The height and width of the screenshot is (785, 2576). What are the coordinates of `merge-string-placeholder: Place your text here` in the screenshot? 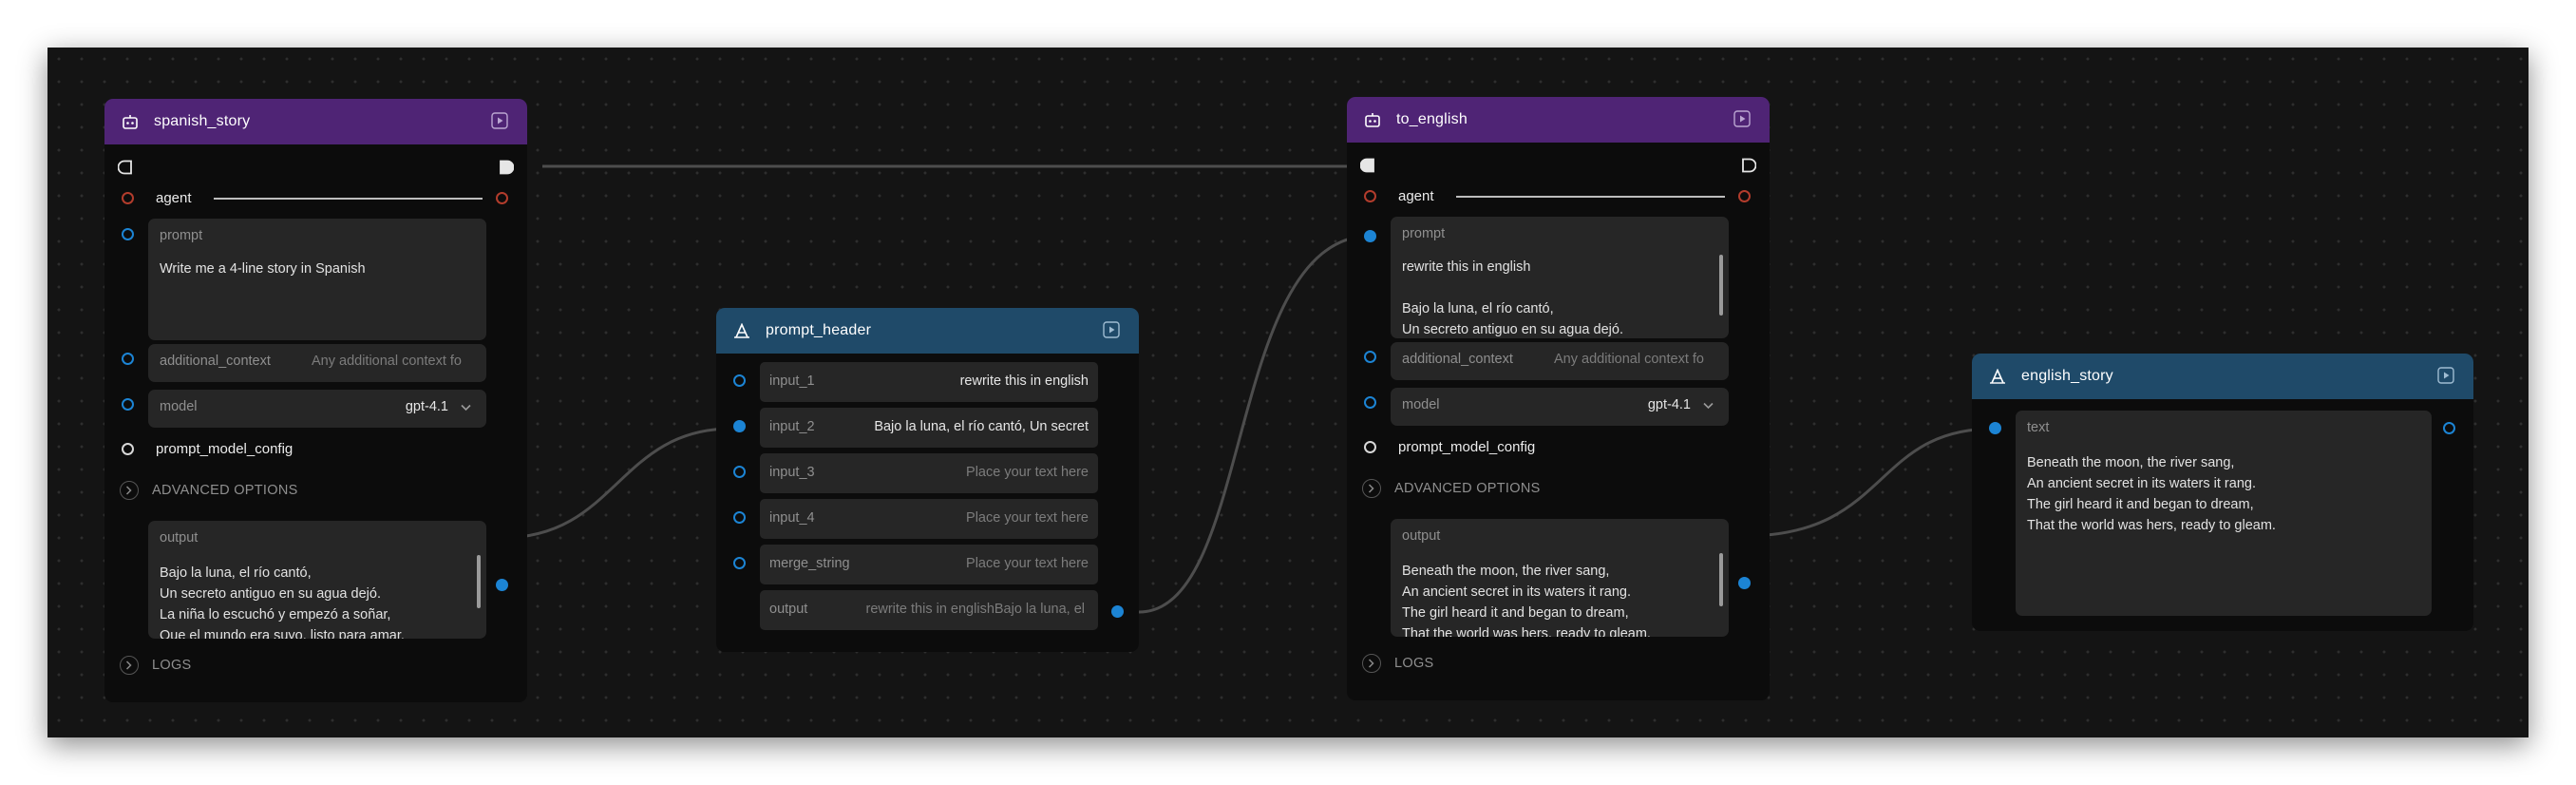 It's located at (1027, 563).